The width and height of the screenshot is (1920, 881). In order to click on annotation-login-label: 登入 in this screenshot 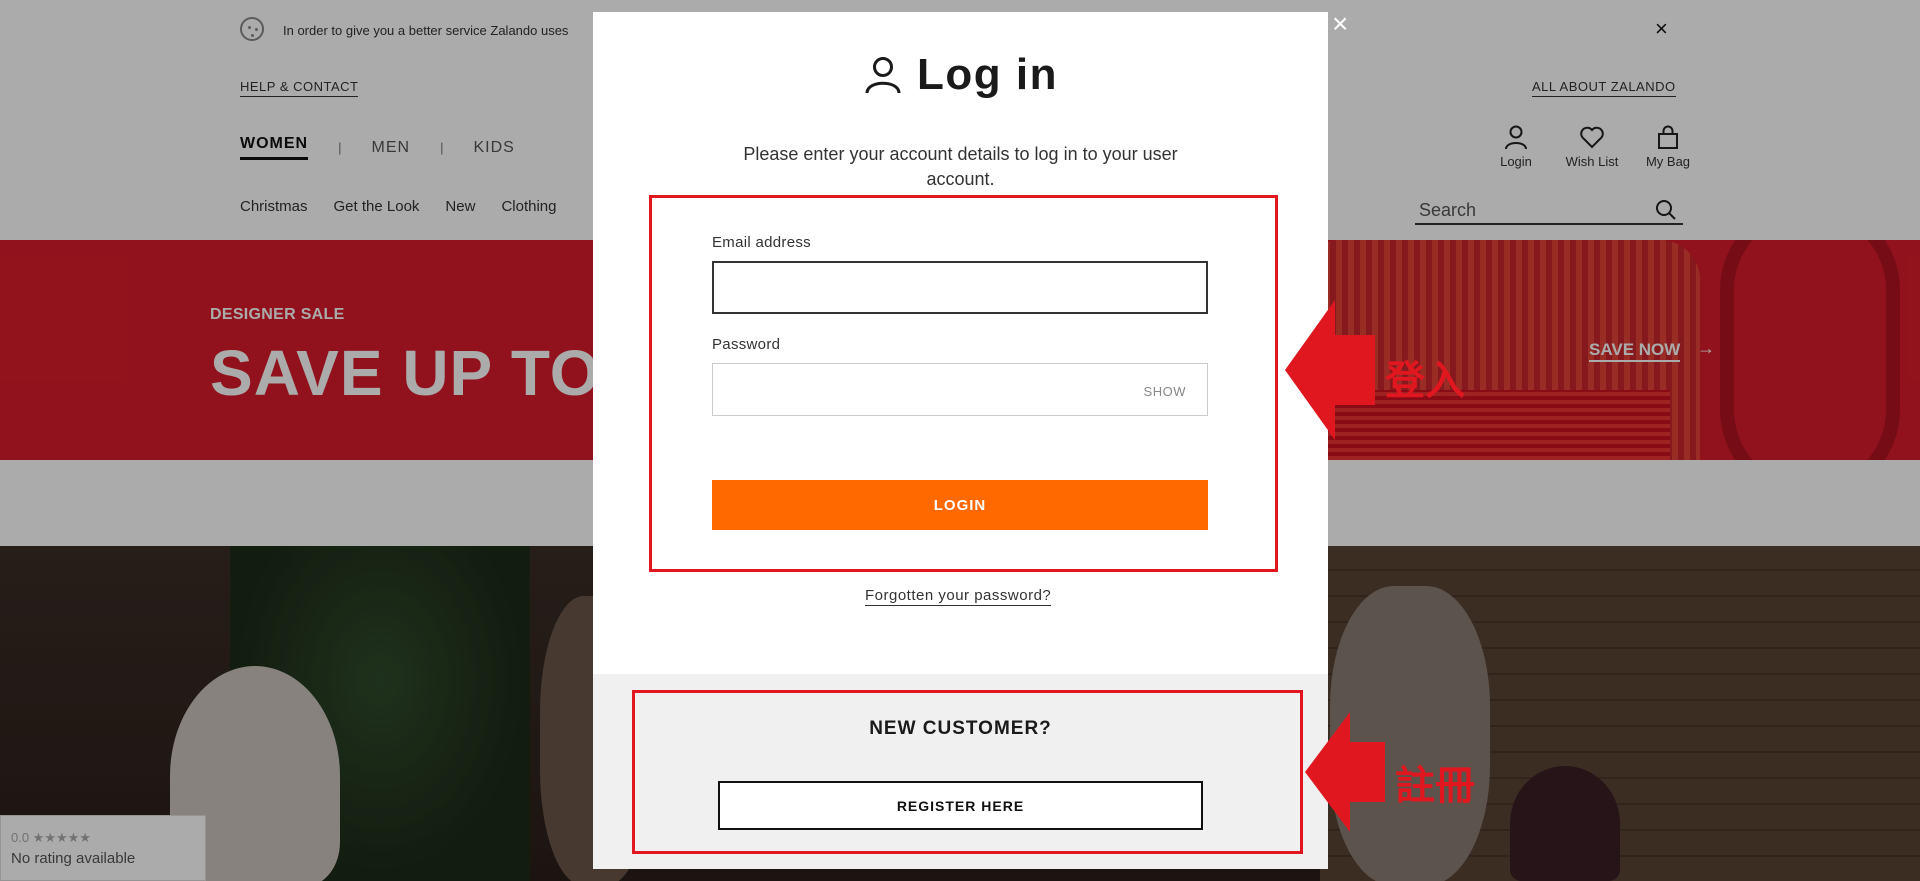, I will do `click(1425, 381)`.